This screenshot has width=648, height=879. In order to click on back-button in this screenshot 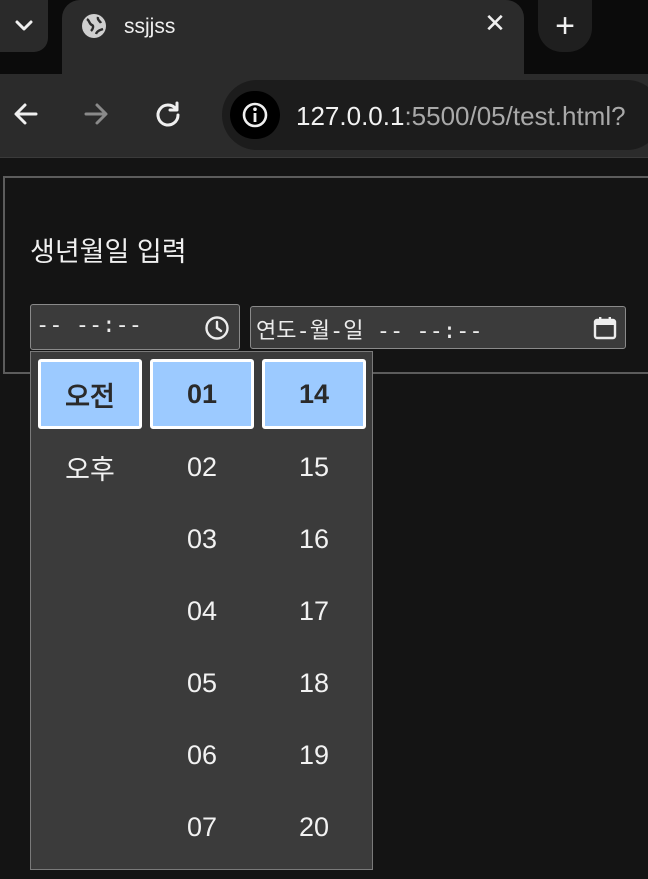, I will do `click(26, 114)`.